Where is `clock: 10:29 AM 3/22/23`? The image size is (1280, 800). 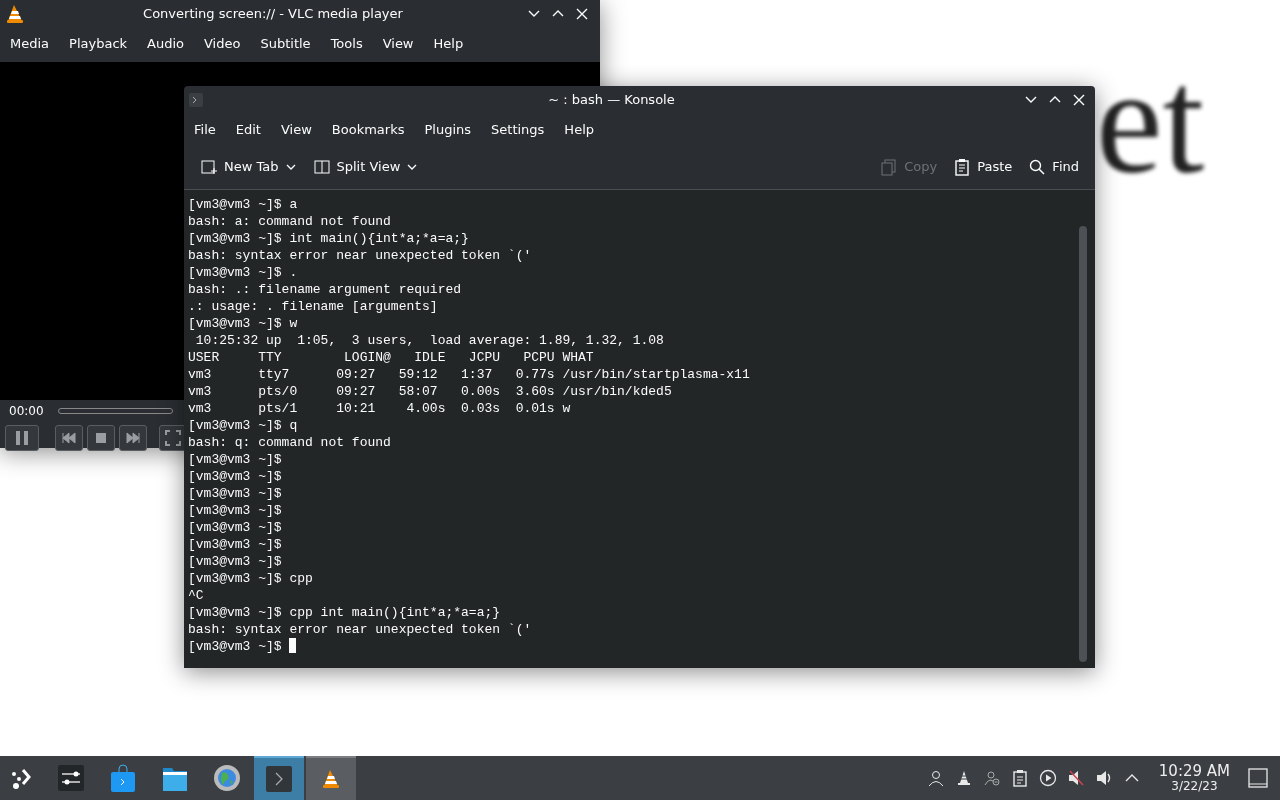
clock: 10:29 AM 3/22/23 is located at coordinates (1194, 778).